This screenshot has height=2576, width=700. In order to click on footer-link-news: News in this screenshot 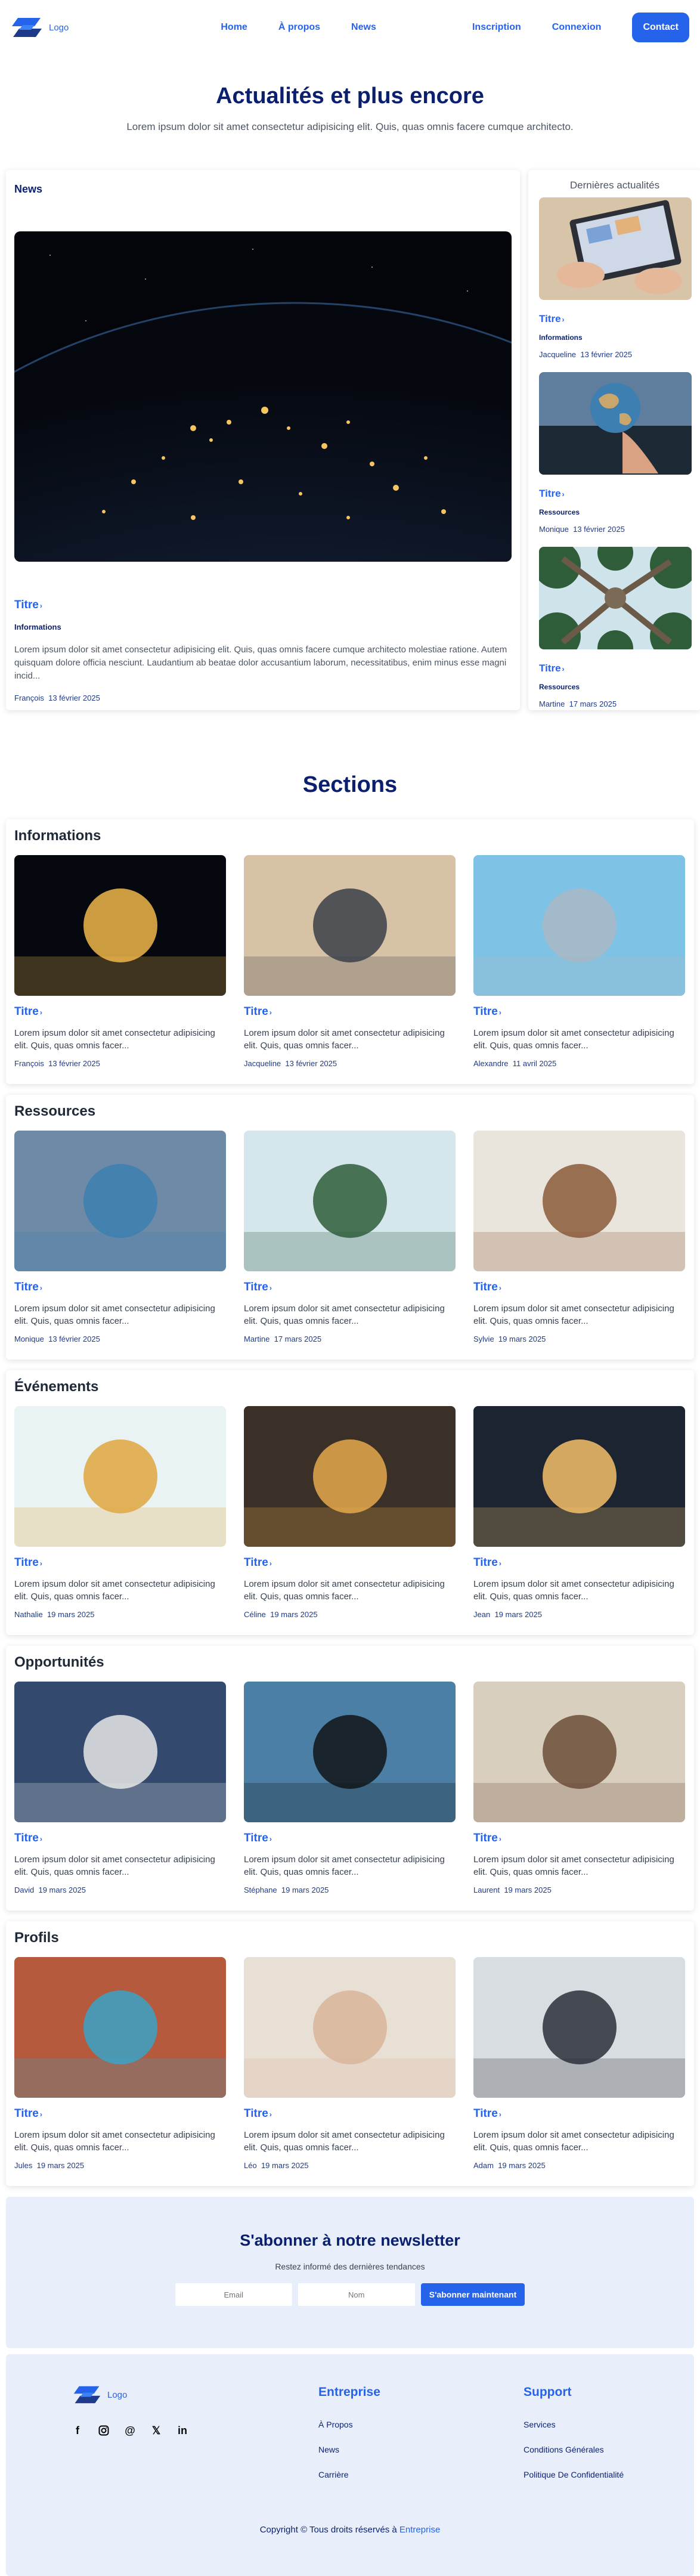, I will do `click(349, 2450)`.